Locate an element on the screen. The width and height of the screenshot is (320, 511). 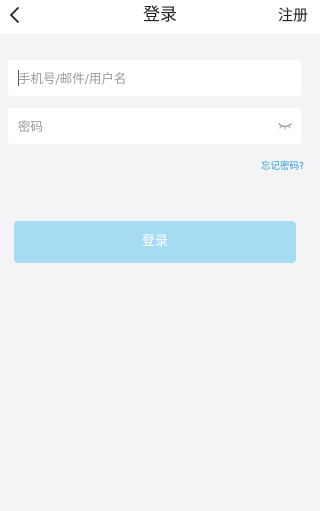
account-field is located at coordinates (154, 78).